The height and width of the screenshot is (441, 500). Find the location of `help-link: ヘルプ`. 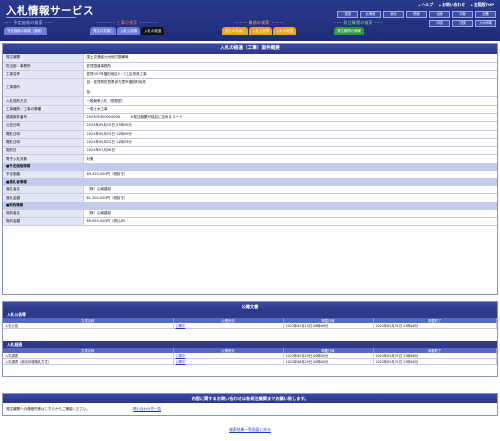

help-link: ヘルプ is located at coordinates (426, 5).